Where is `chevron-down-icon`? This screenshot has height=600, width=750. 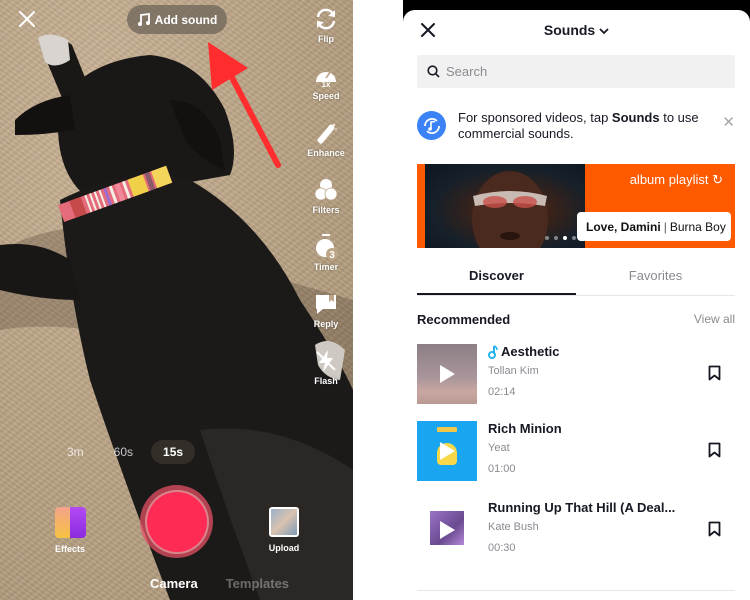 chevron-down-icon is located at coordinates (604, 31).